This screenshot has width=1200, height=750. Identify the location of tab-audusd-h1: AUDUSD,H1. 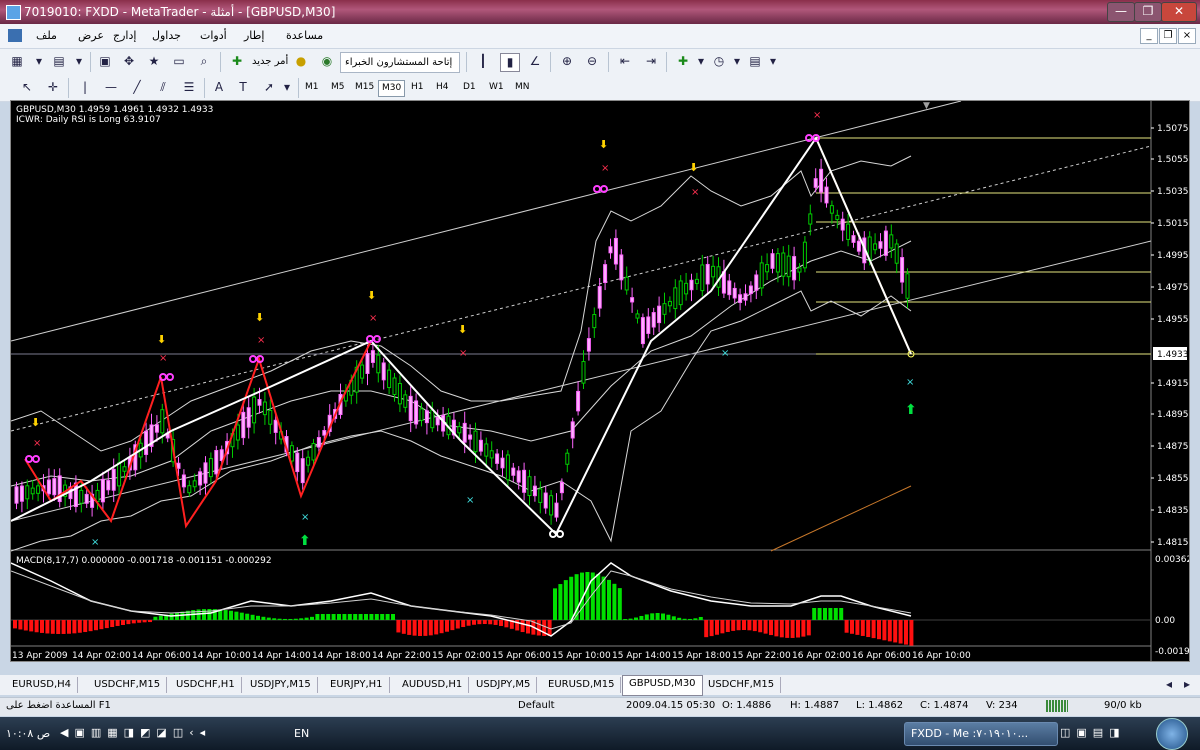
(433, 685).